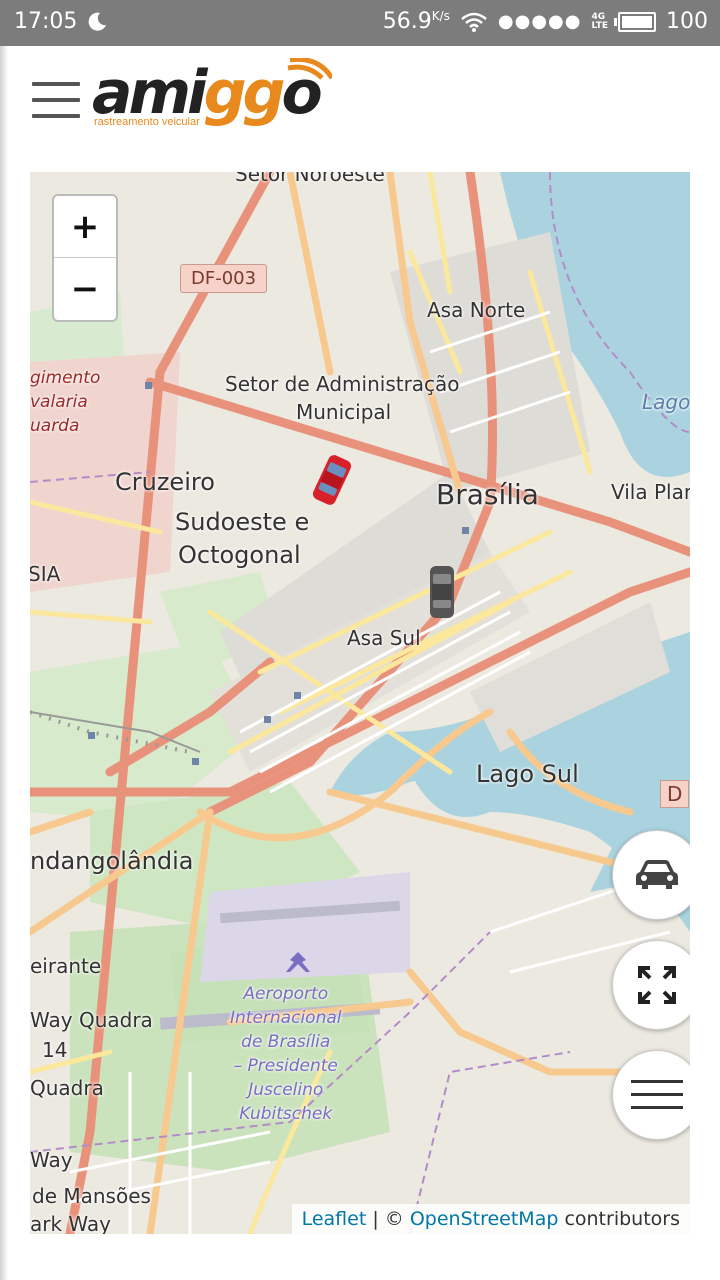 Image resolution: width=720 pixels, height=1280 pixels. What do you see at coordinates (91, 1196) in the screenshot?
I see `label-de-mansoes: de Mansões` at bounding box center [91, 1196].